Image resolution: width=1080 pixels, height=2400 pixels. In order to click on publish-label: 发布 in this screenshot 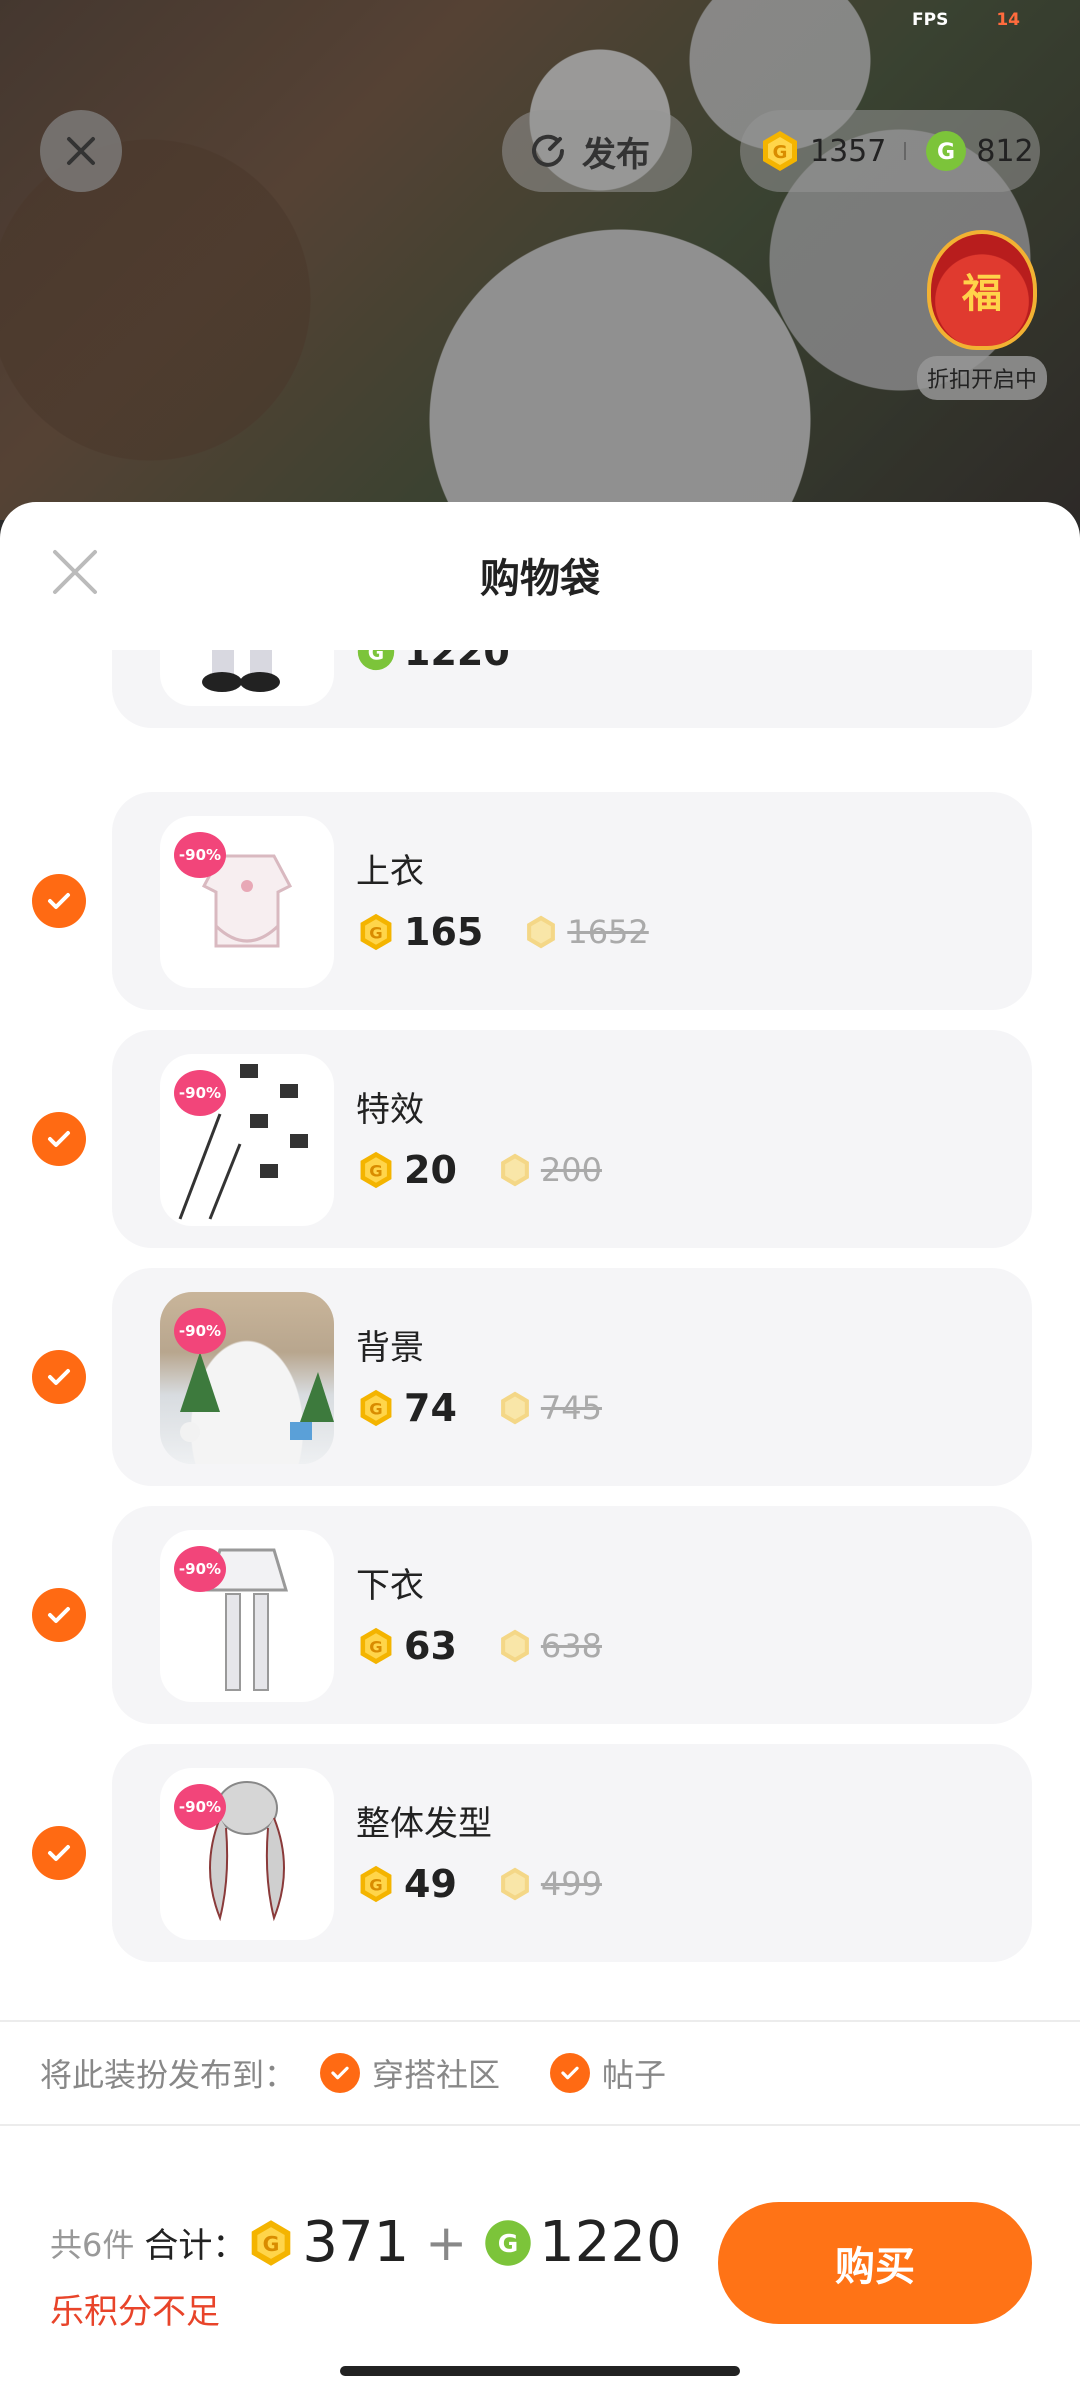, I will do `click(616, 154)`.